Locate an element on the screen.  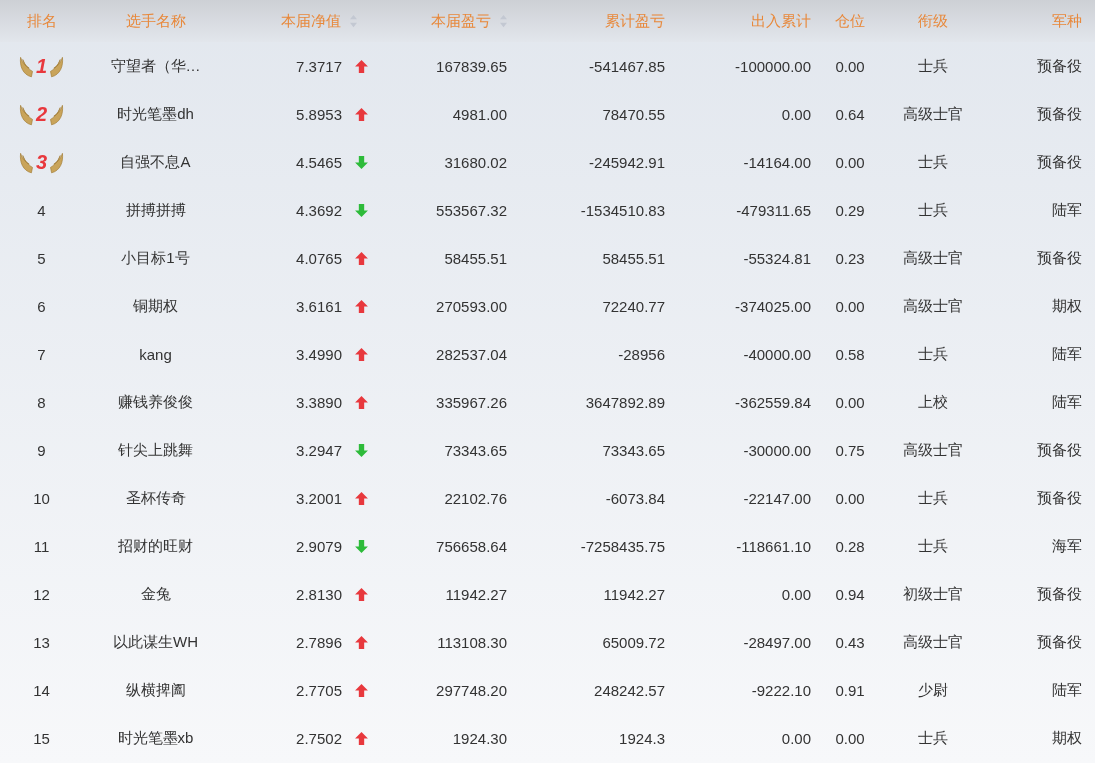
position-ratio: 0.75 is located at coordinates (850, 450).